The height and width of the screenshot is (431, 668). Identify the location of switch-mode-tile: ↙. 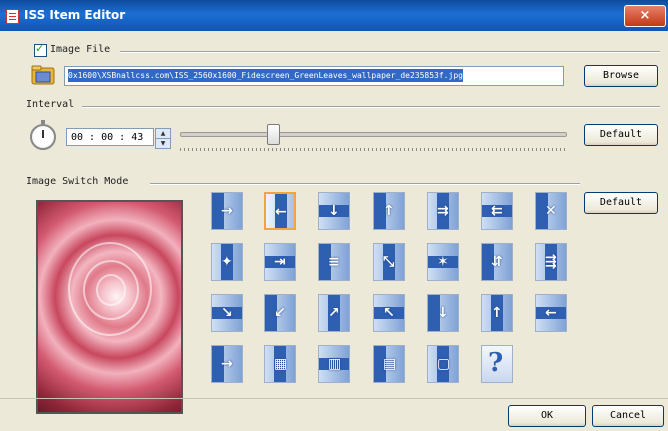
(280, 313).